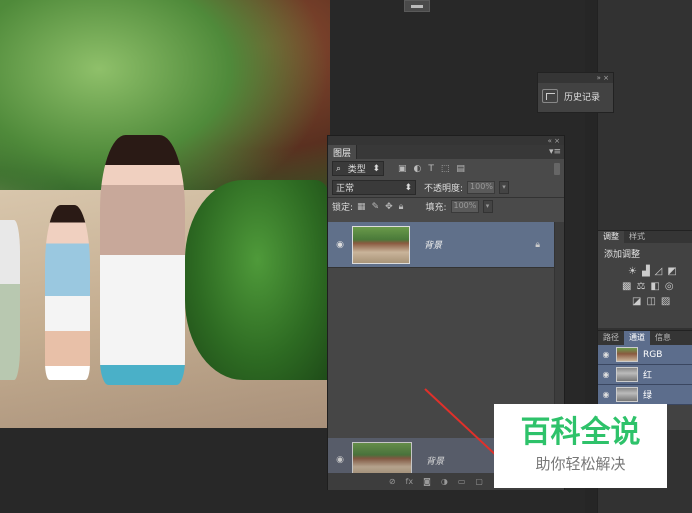 The image size is (692, 513). I want to click on opacity-slider-button: ▾, so click(504, 187).